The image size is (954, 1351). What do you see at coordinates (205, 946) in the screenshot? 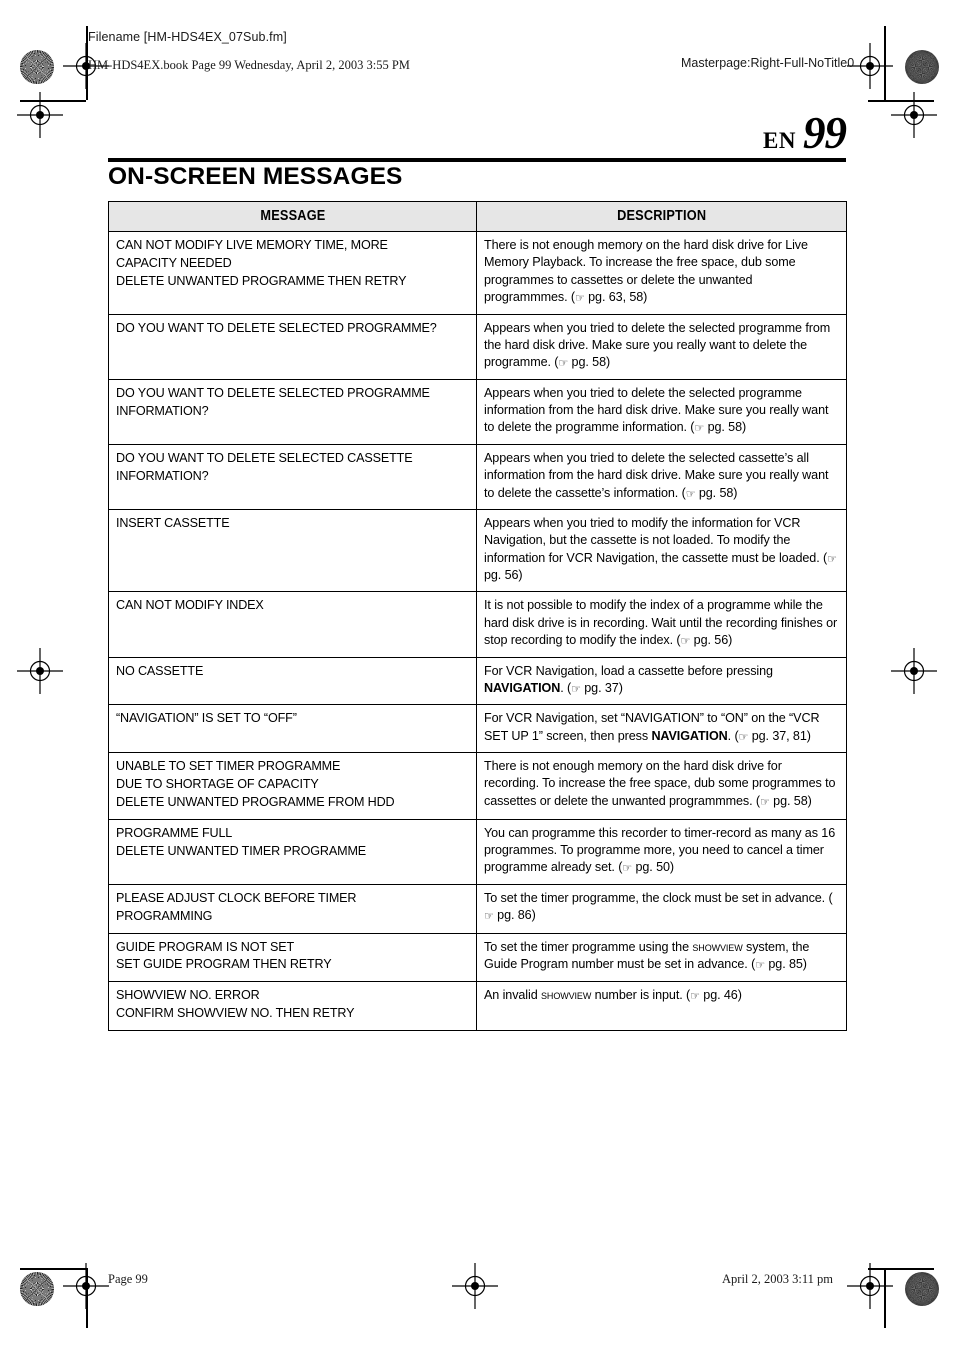
I see `message-line: GUIDE PROGRAM IS NOT SET` at bounding box center [205, 946].